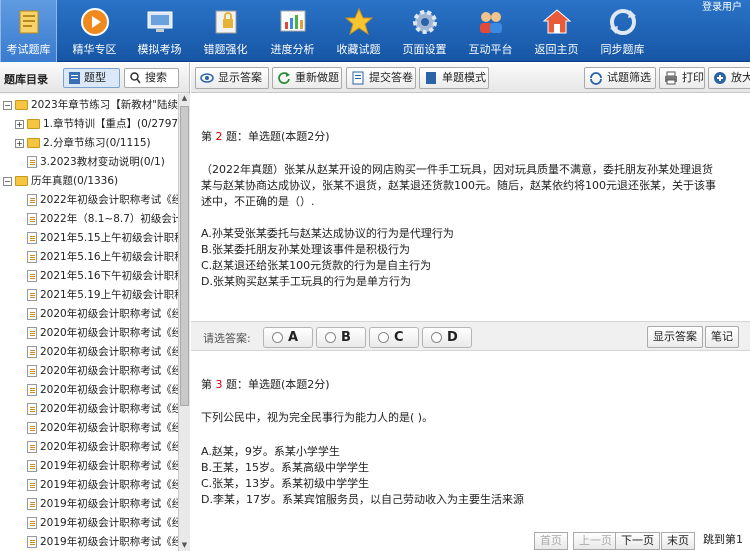  I want to click on question-type-button: 题型, so click(91, 78).